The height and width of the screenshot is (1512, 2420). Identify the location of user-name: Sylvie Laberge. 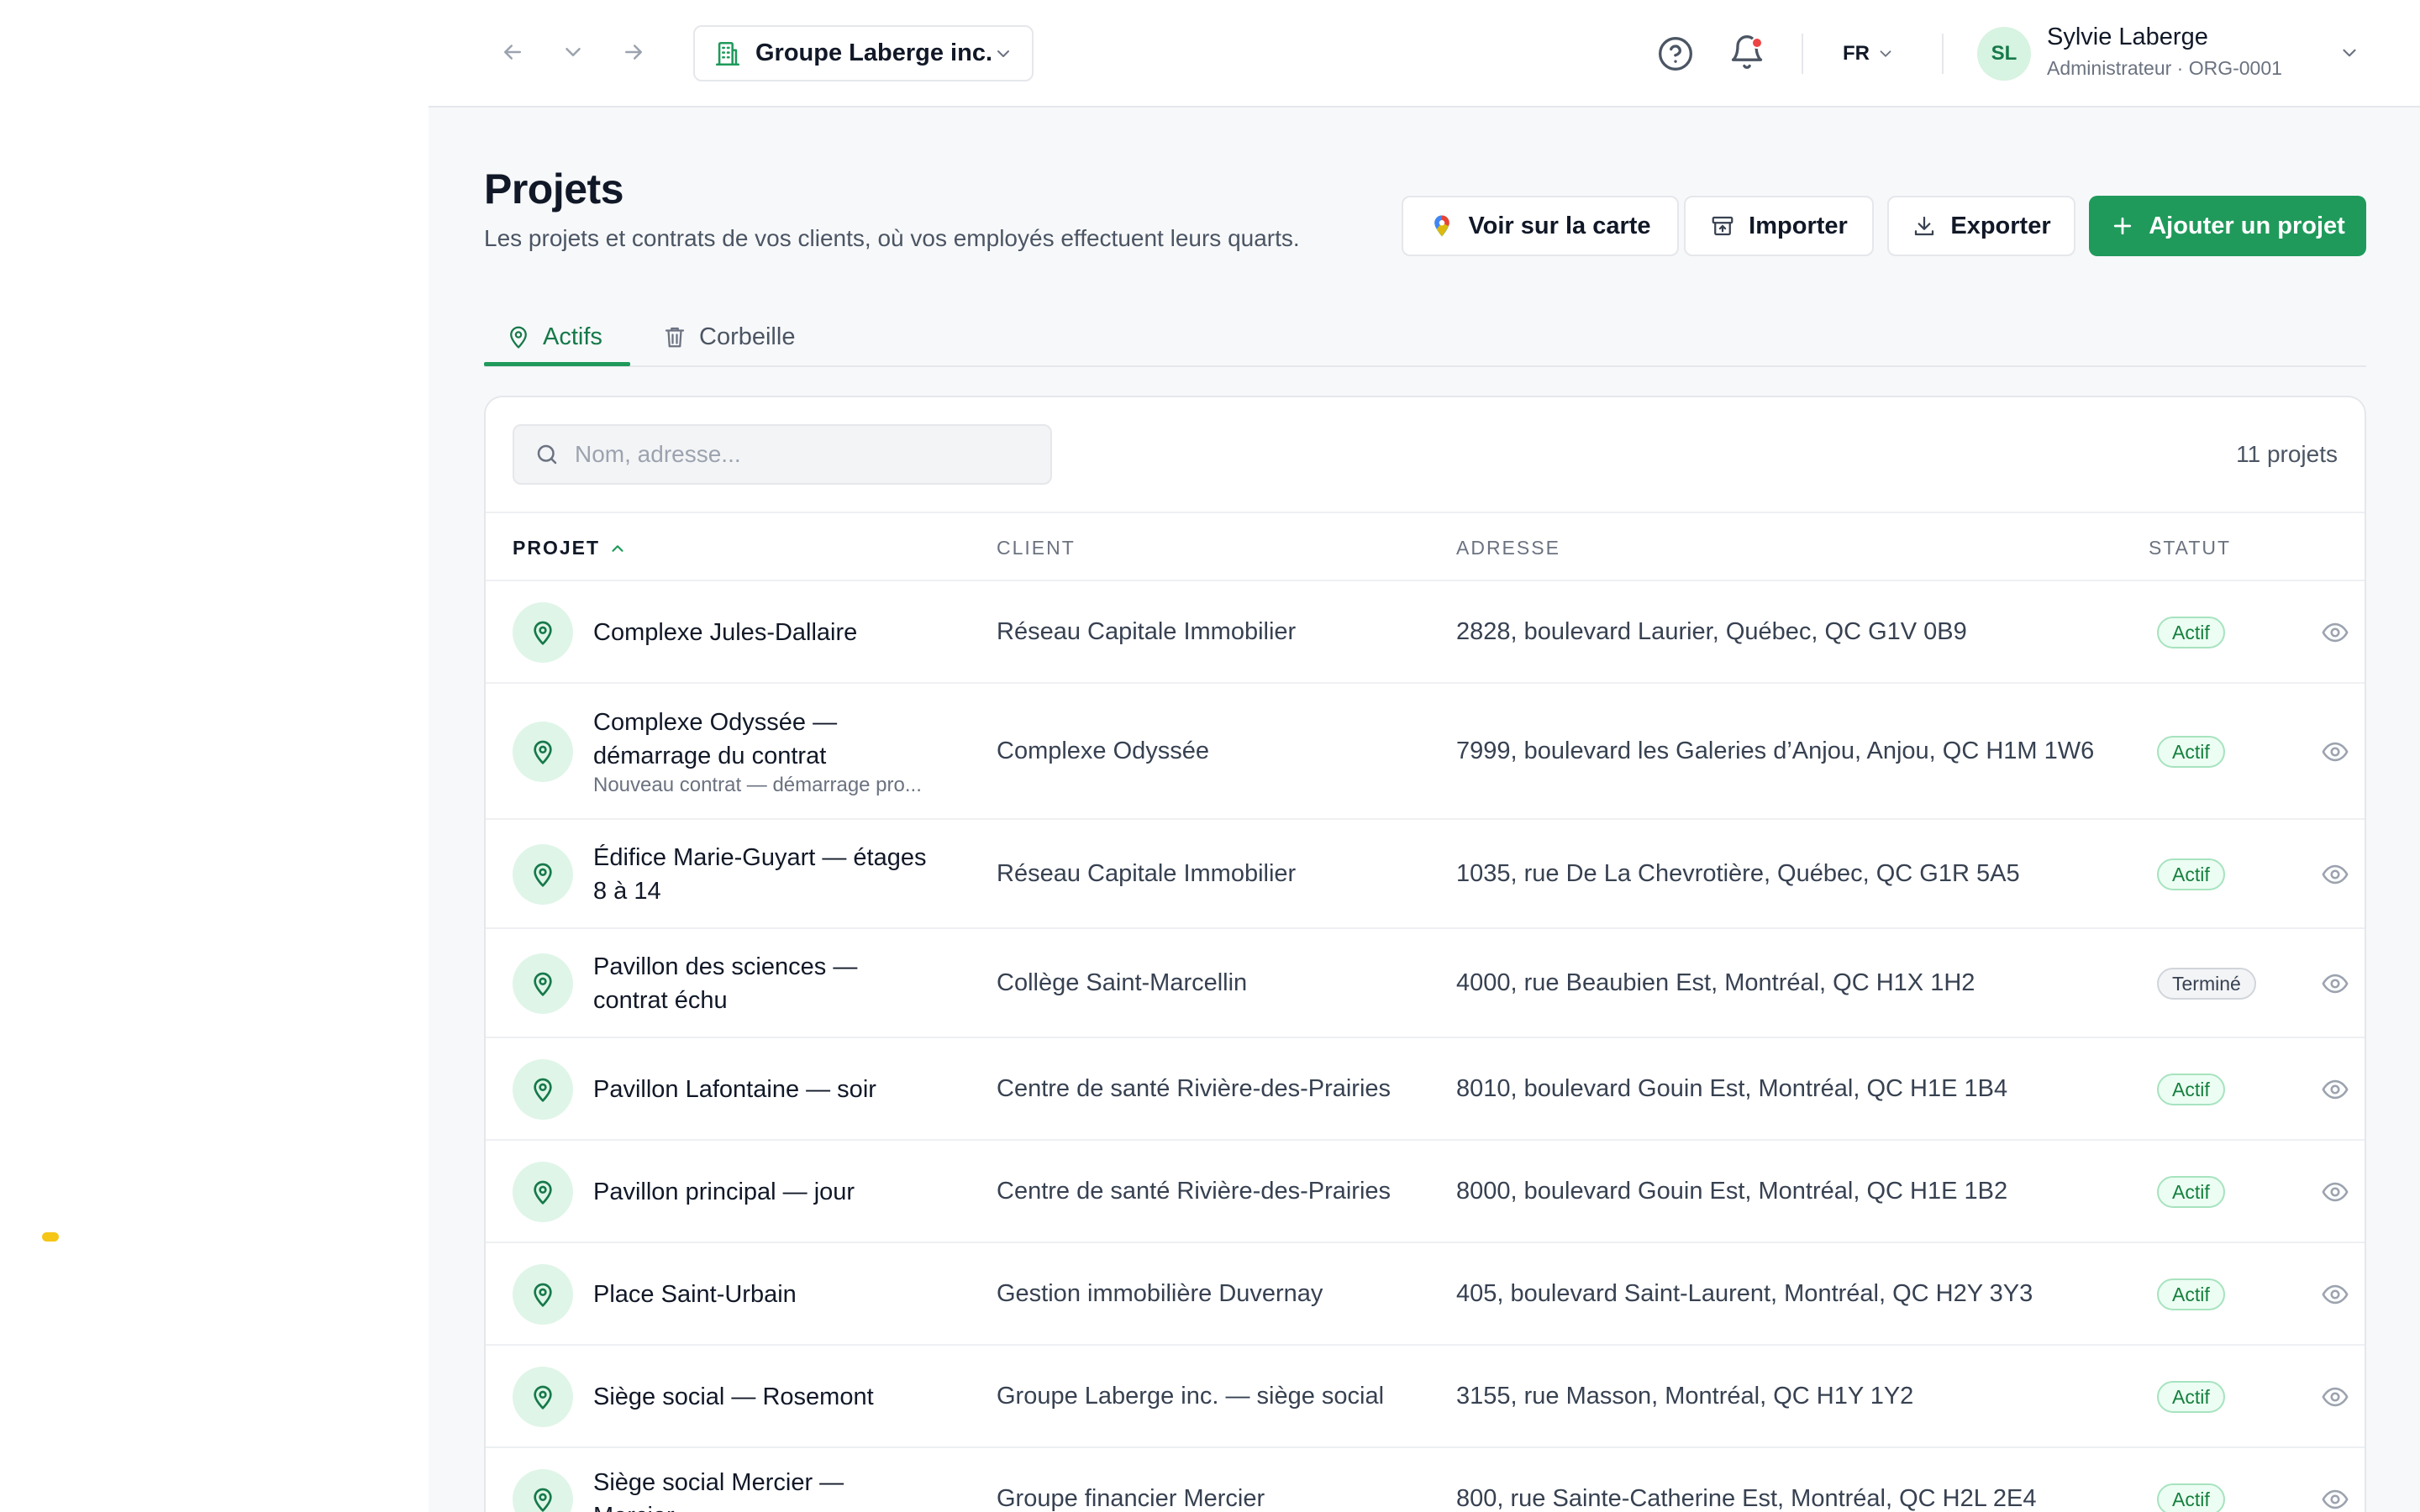
(2127, 37).